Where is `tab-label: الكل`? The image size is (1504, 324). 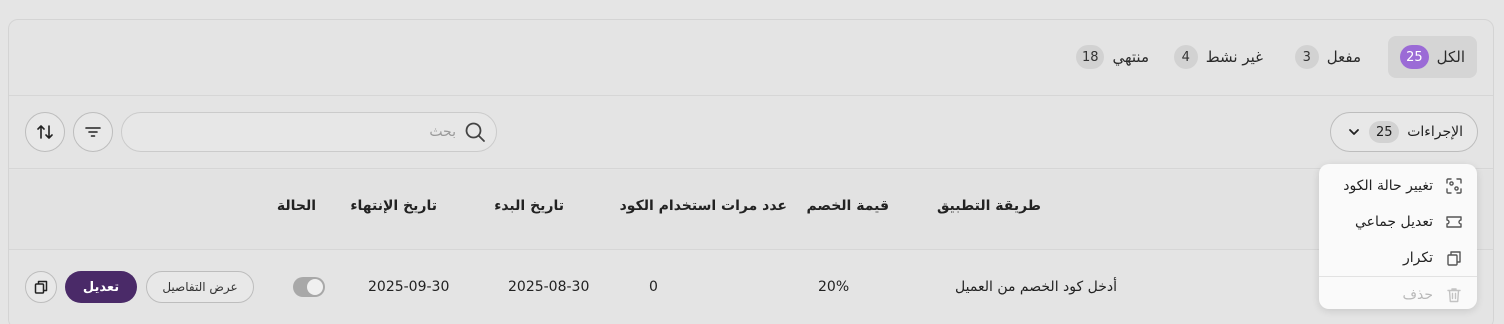
tab-label: الكل is located at coordinates (1450, 57).